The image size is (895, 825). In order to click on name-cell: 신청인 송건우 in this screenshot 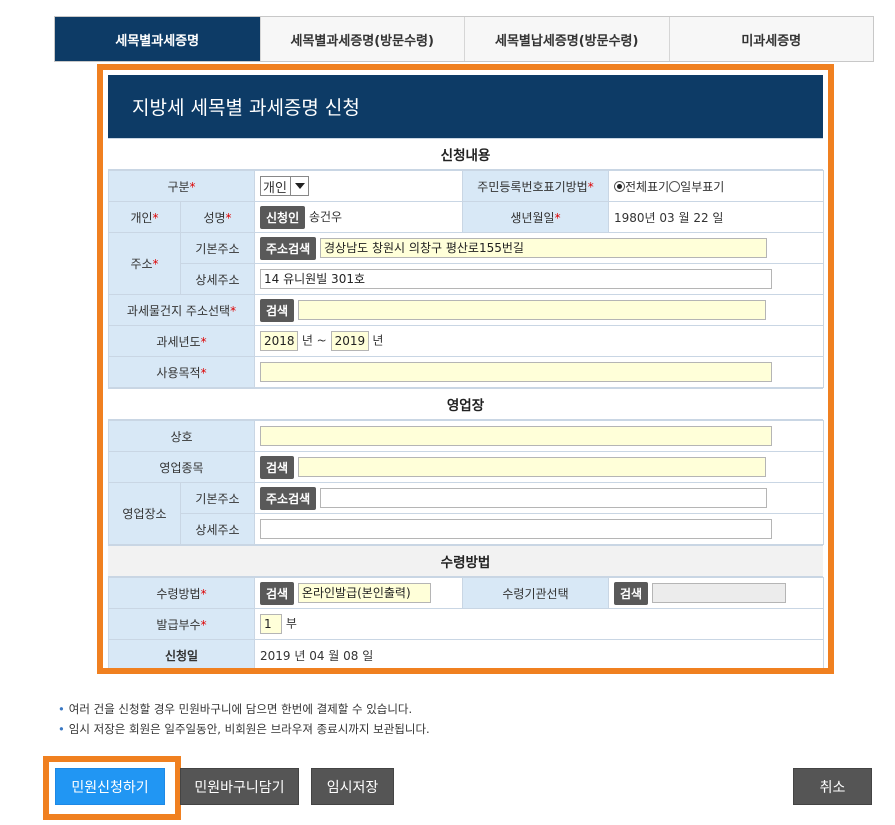, I will do `click(358, 217)`.